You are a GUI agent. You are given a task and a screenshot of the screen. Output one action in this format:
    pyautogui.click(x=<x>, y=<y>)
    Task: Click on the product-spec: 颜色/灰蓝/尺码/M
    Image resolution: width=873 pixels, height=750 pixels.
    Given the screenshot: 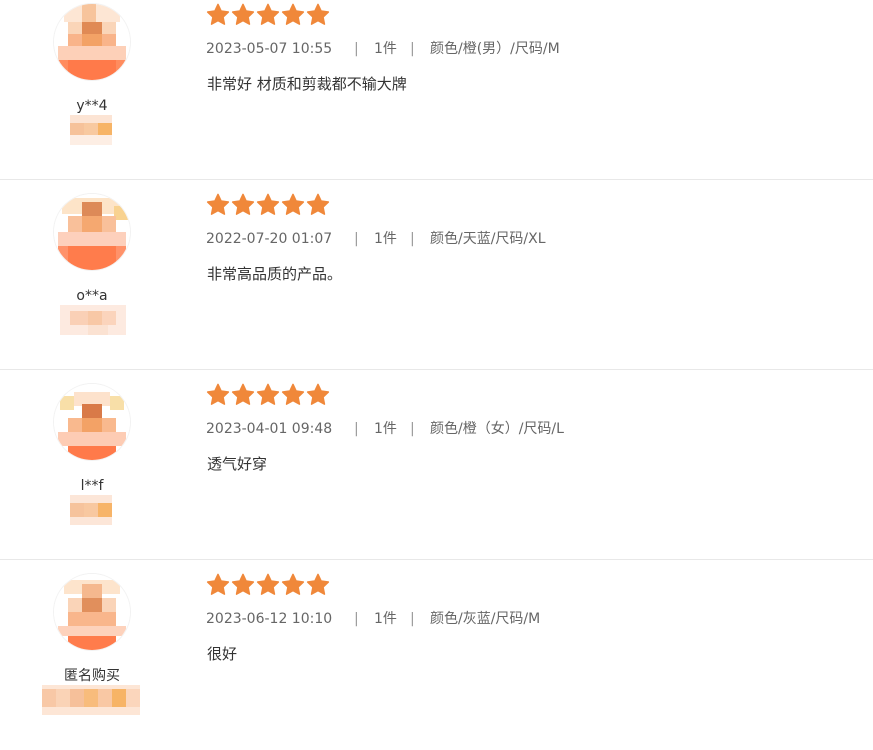 What is the action you would take?
    pyautogui.click(x=485, y=619)
    